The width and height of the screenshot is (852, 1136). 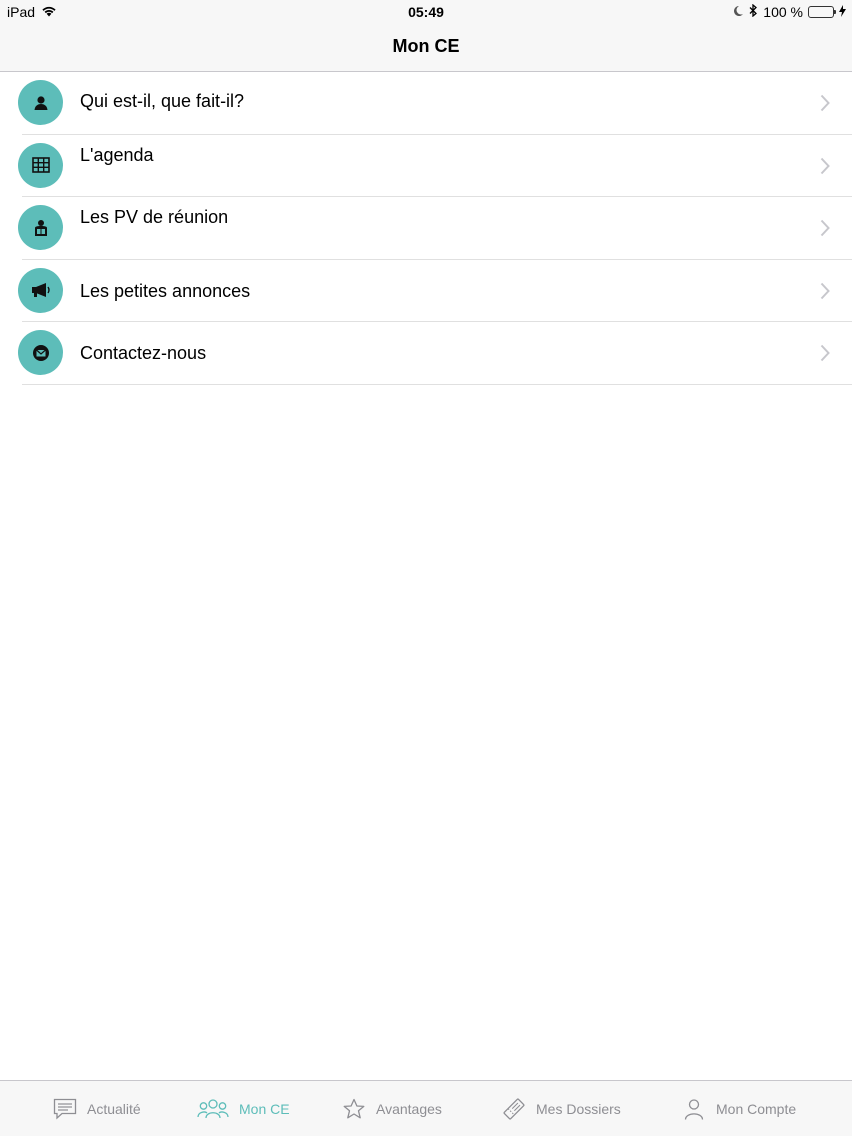 I want to click on bluetooth-icon, so click(x=753, y=11).